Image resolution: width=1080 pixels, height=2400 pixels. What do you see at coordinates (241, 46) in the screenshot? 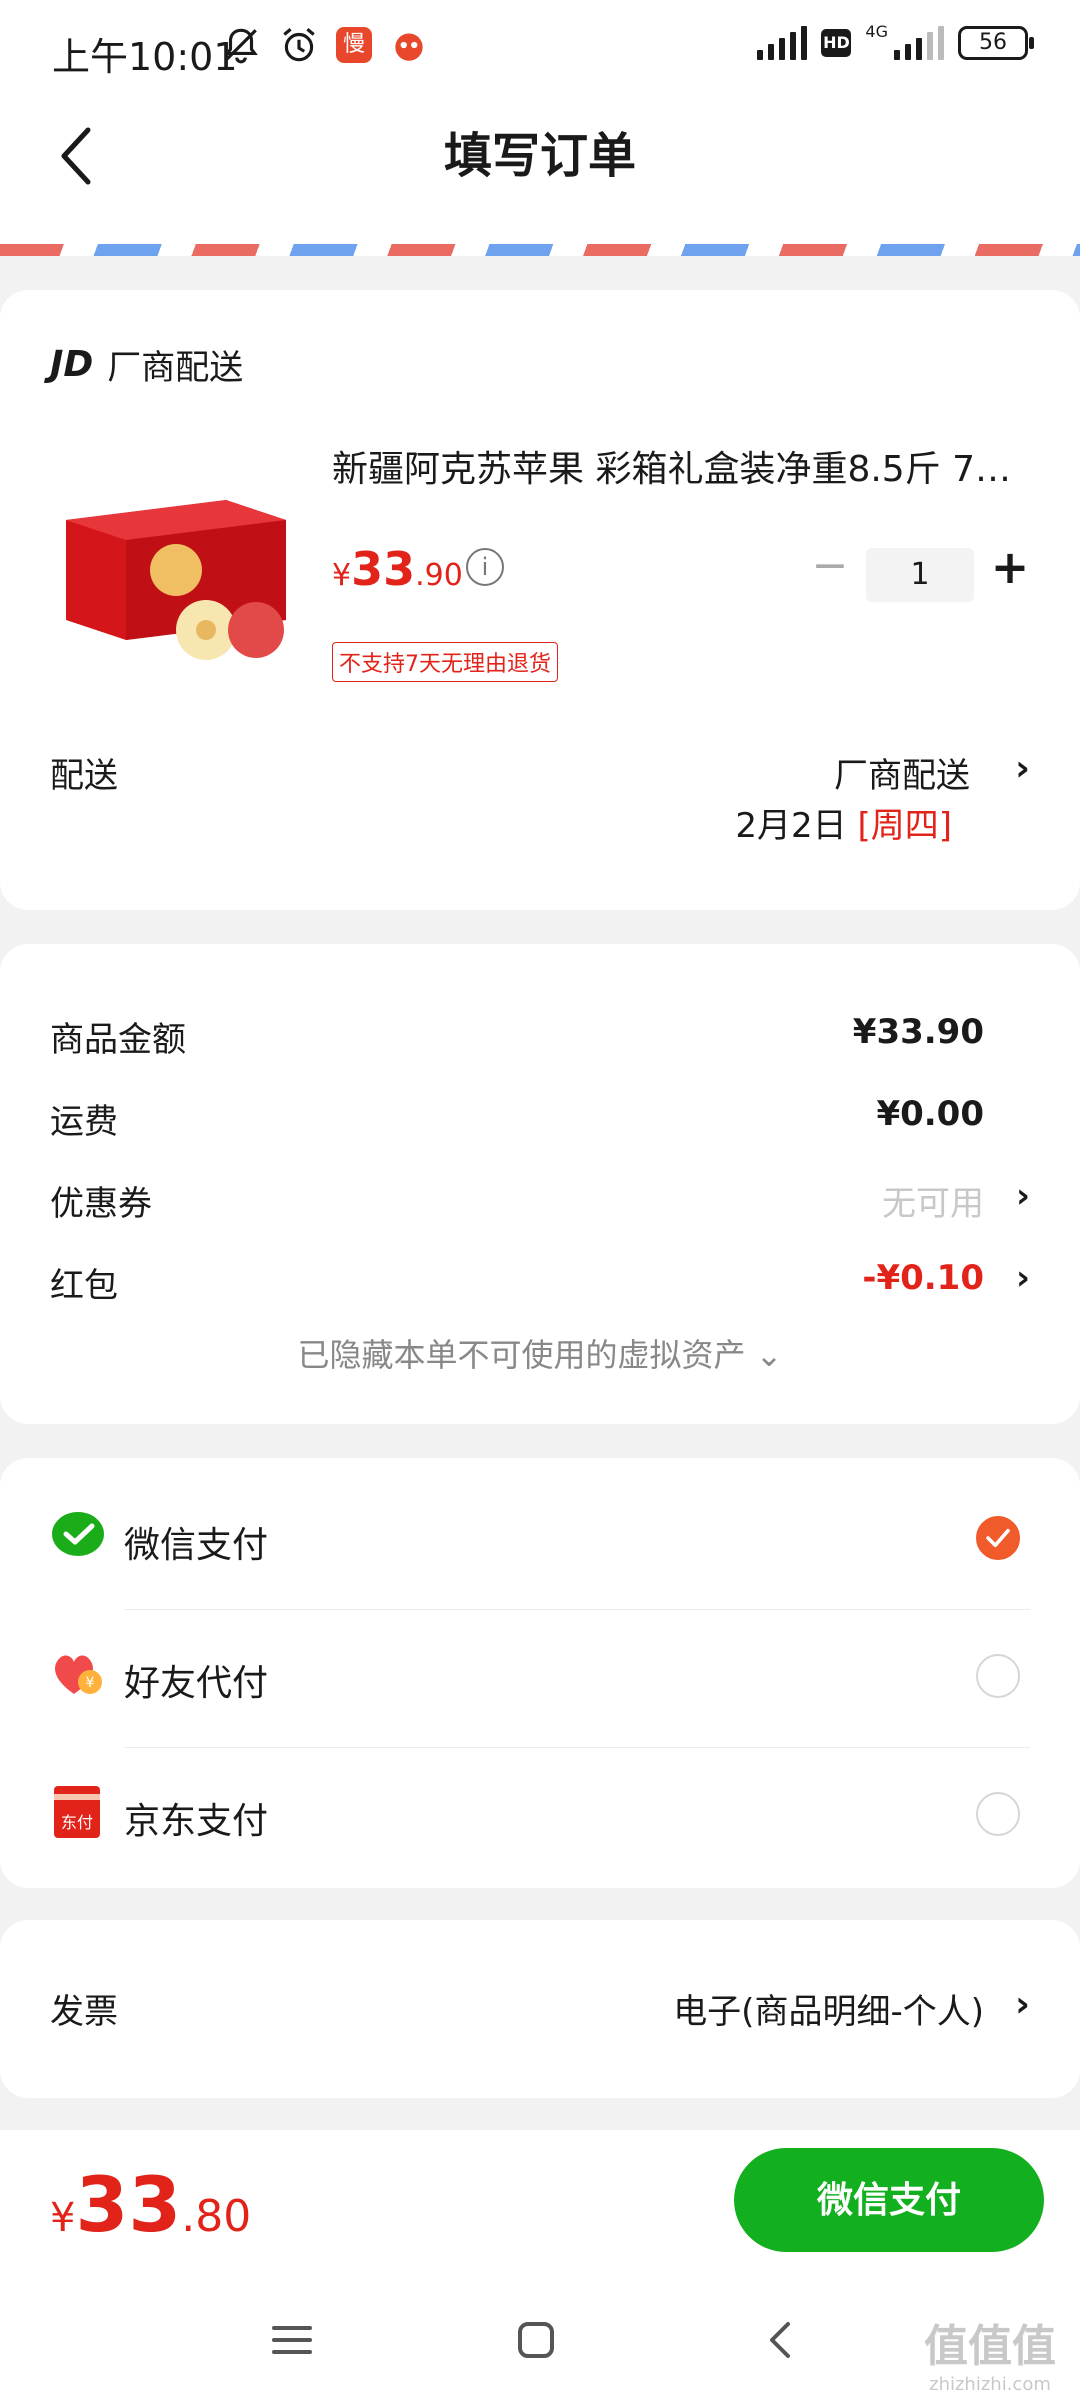
I see `mute-bell-icon` at bounding box center [241, 46].